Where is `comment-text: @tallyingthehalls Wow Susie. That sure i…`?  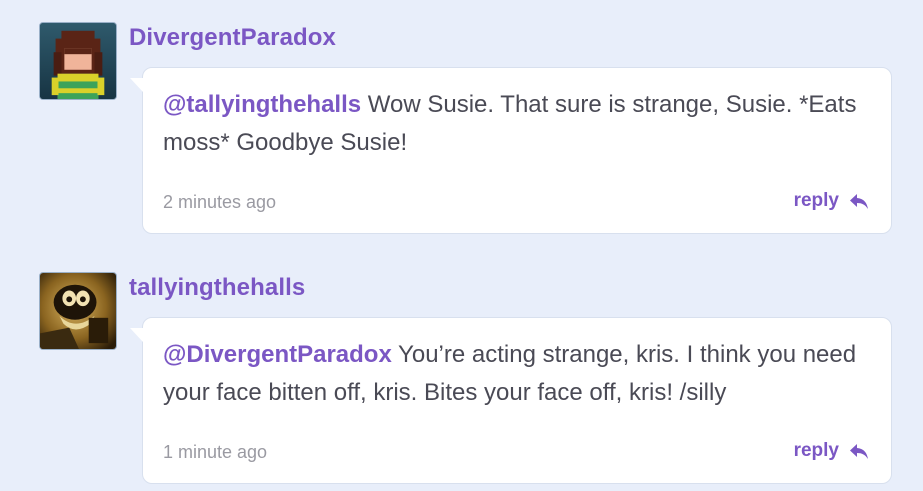 comment-text: @tallyingthehalls Wow Susie. That sure i… is located at coordinates (513, 124).